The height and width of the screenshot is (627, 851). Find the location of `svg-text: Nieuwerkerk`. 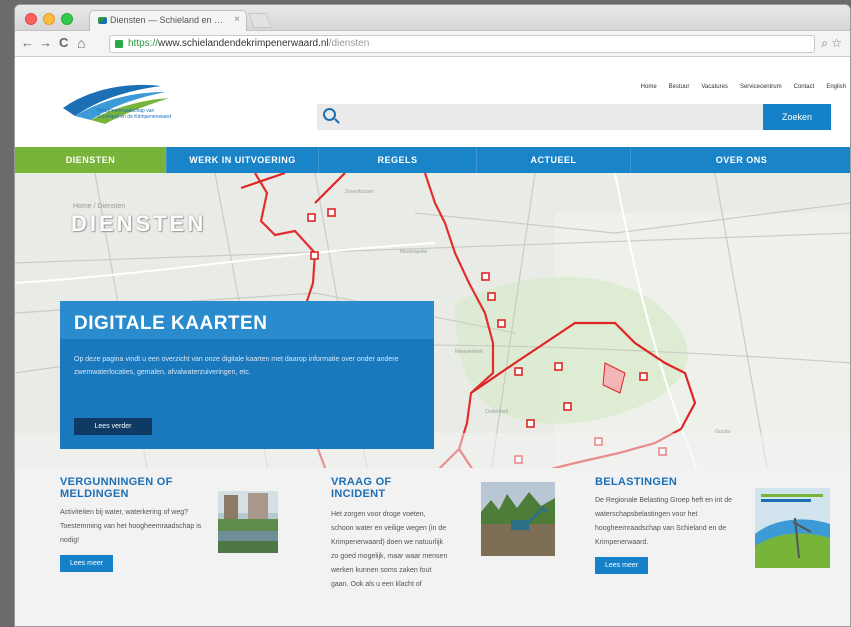

svg-text: Nieuwerkerk is located at coordinates (469, 352).